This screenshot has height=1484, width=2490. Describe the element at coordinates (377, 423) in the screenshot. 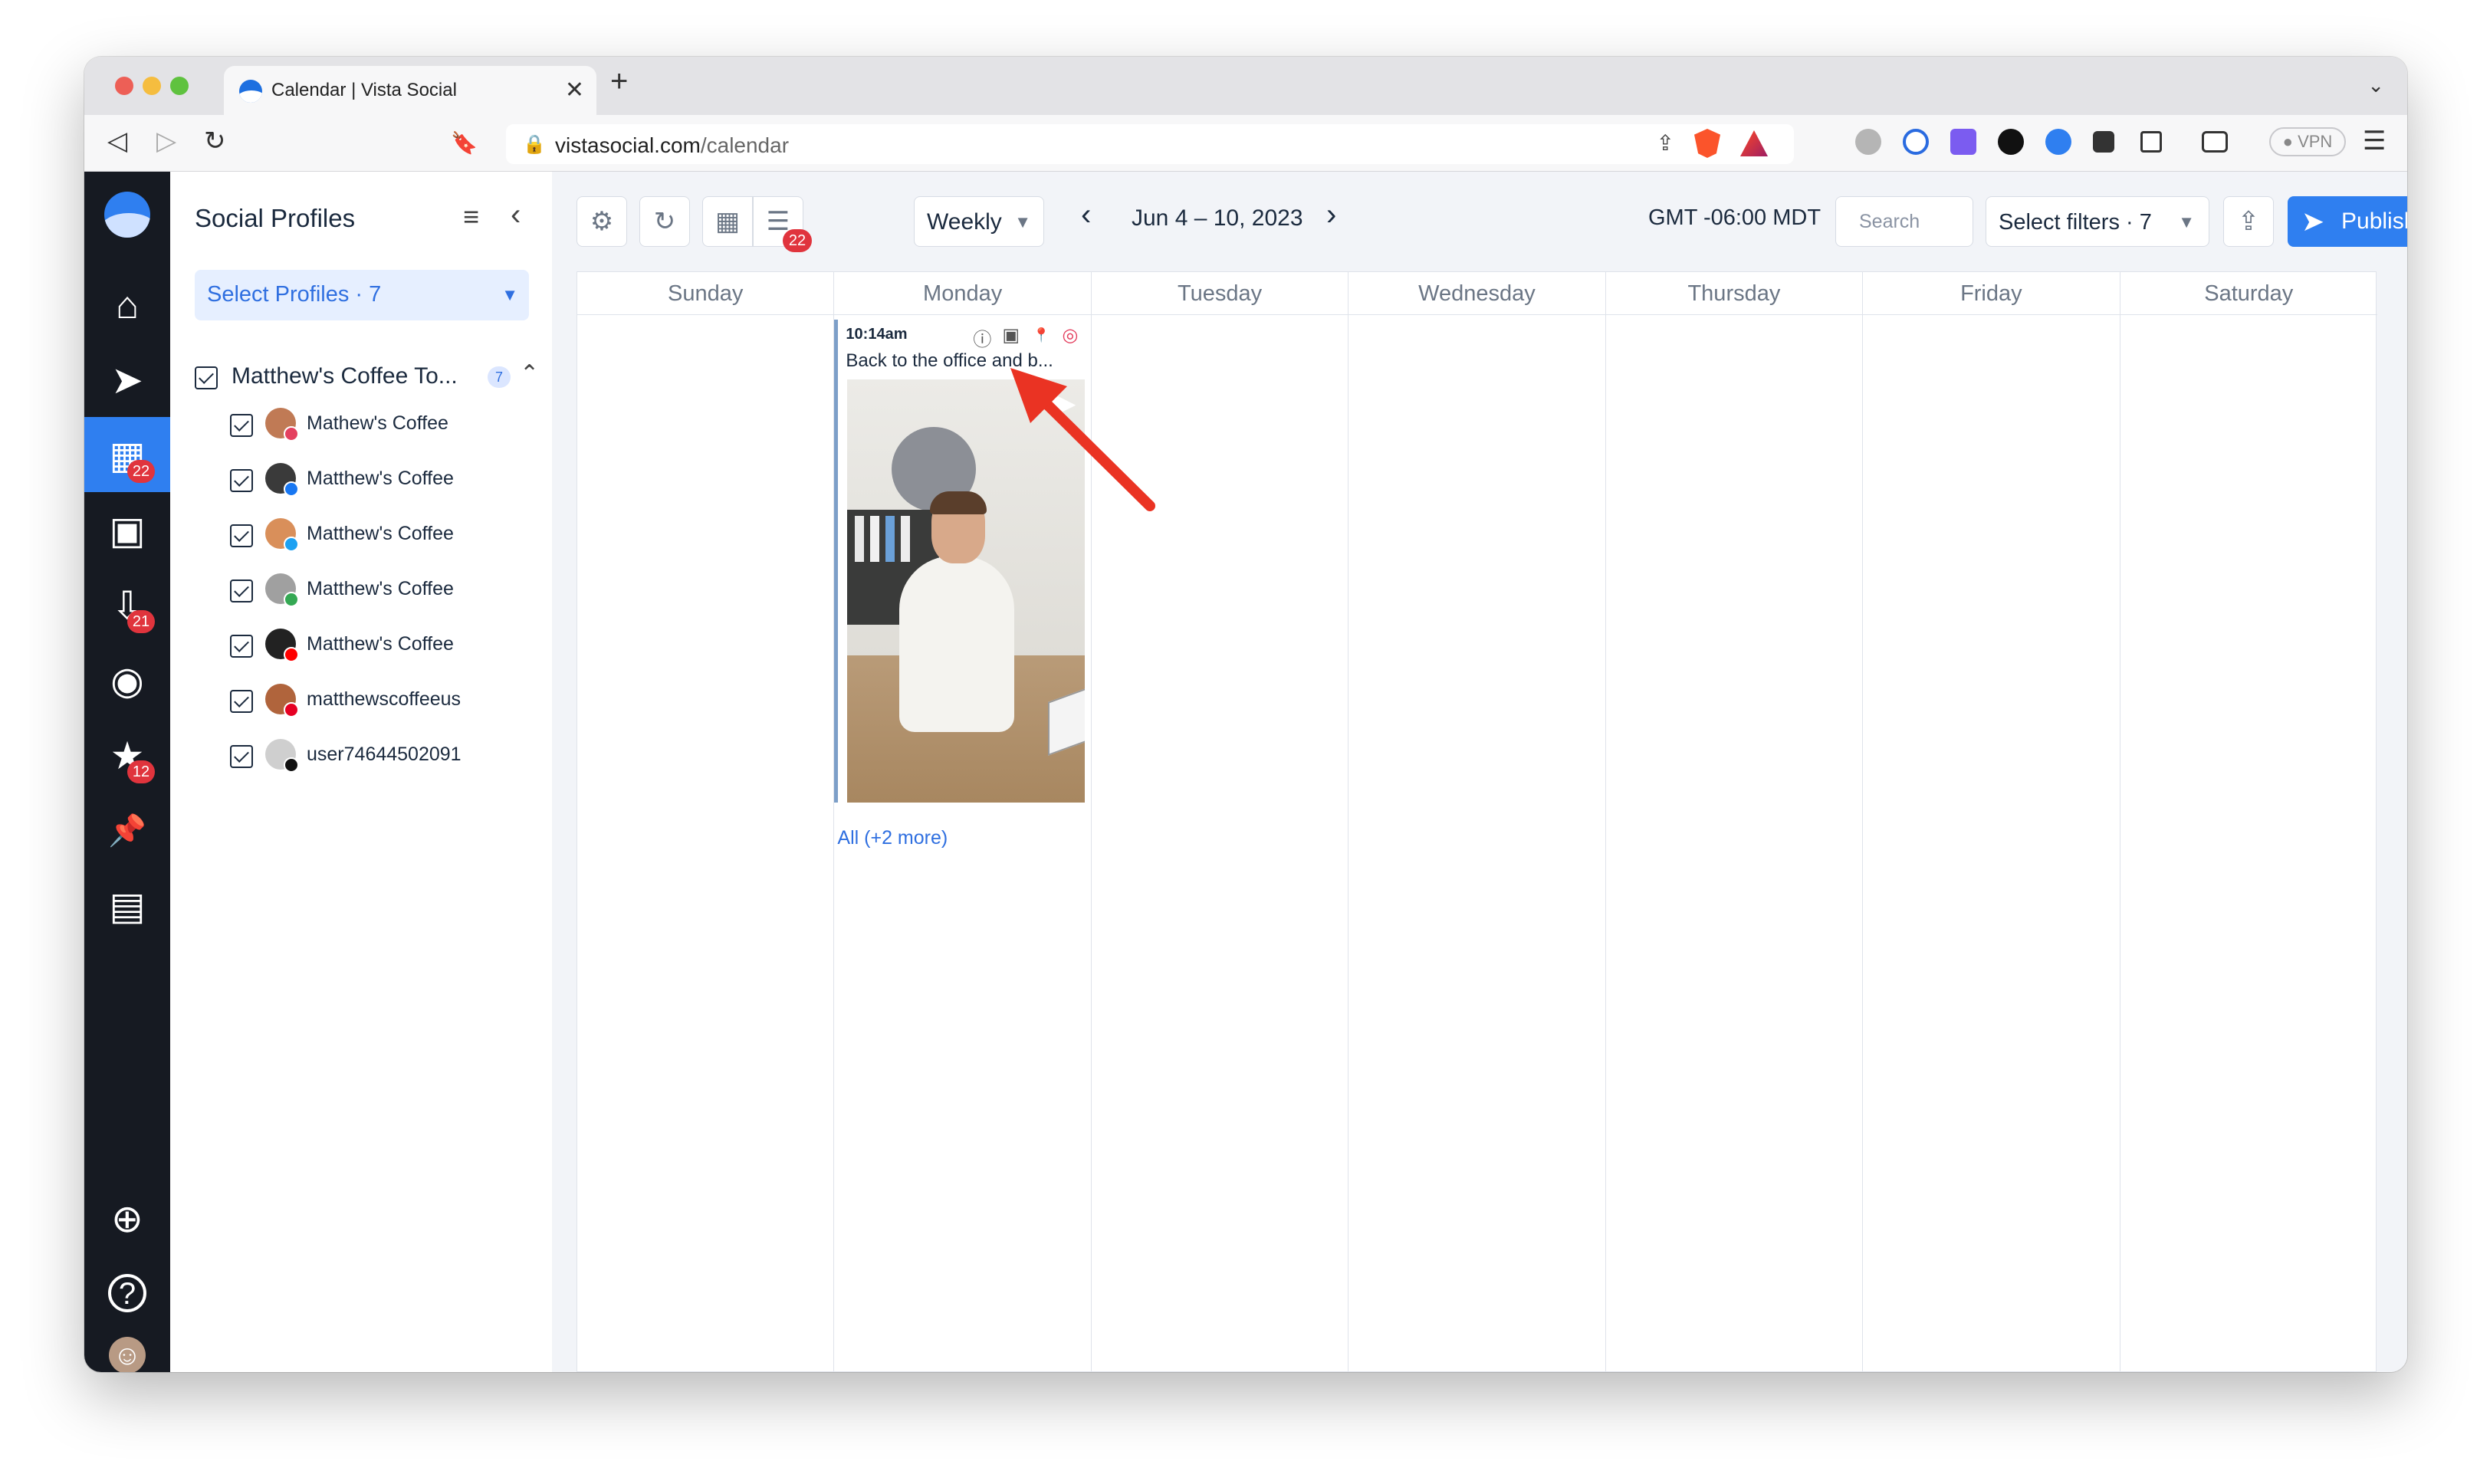

I see `profile-name: Mathew's Coffee` at that location.